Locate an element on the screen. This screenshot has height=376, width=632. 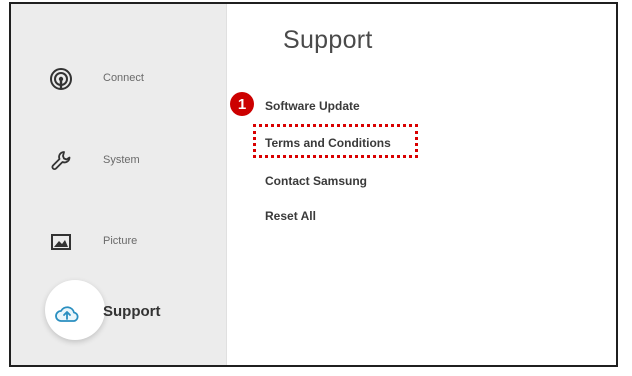
sidebar-item-connect: Connect is located at coordinates (118, 77).